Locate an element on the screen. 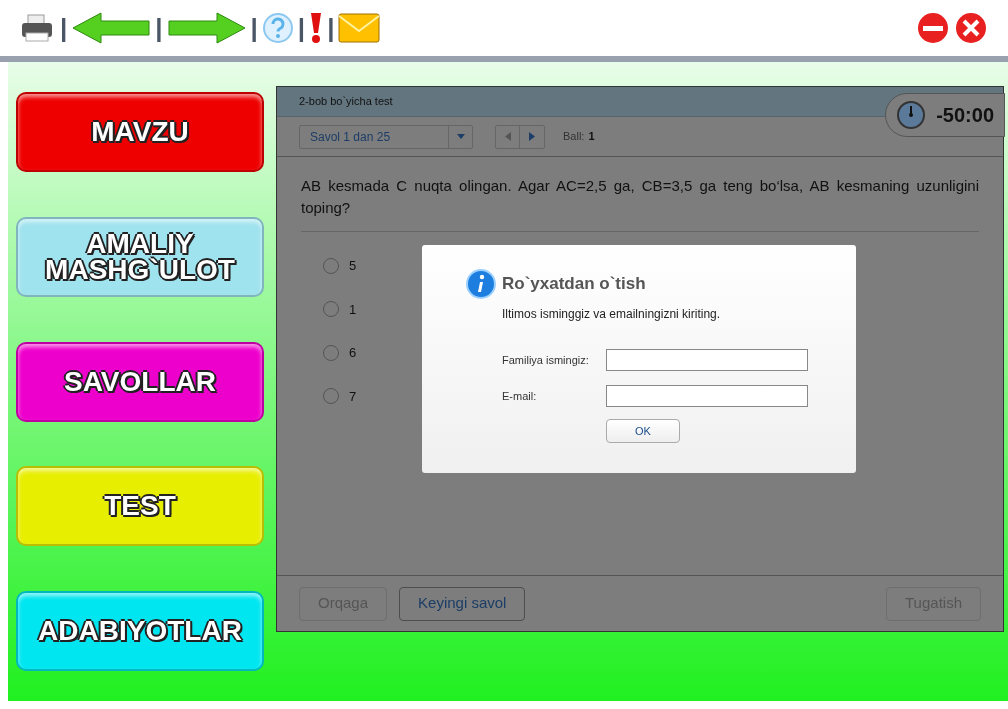  field-label: Familiya ismingiz: is located at coordinates (546, 360).